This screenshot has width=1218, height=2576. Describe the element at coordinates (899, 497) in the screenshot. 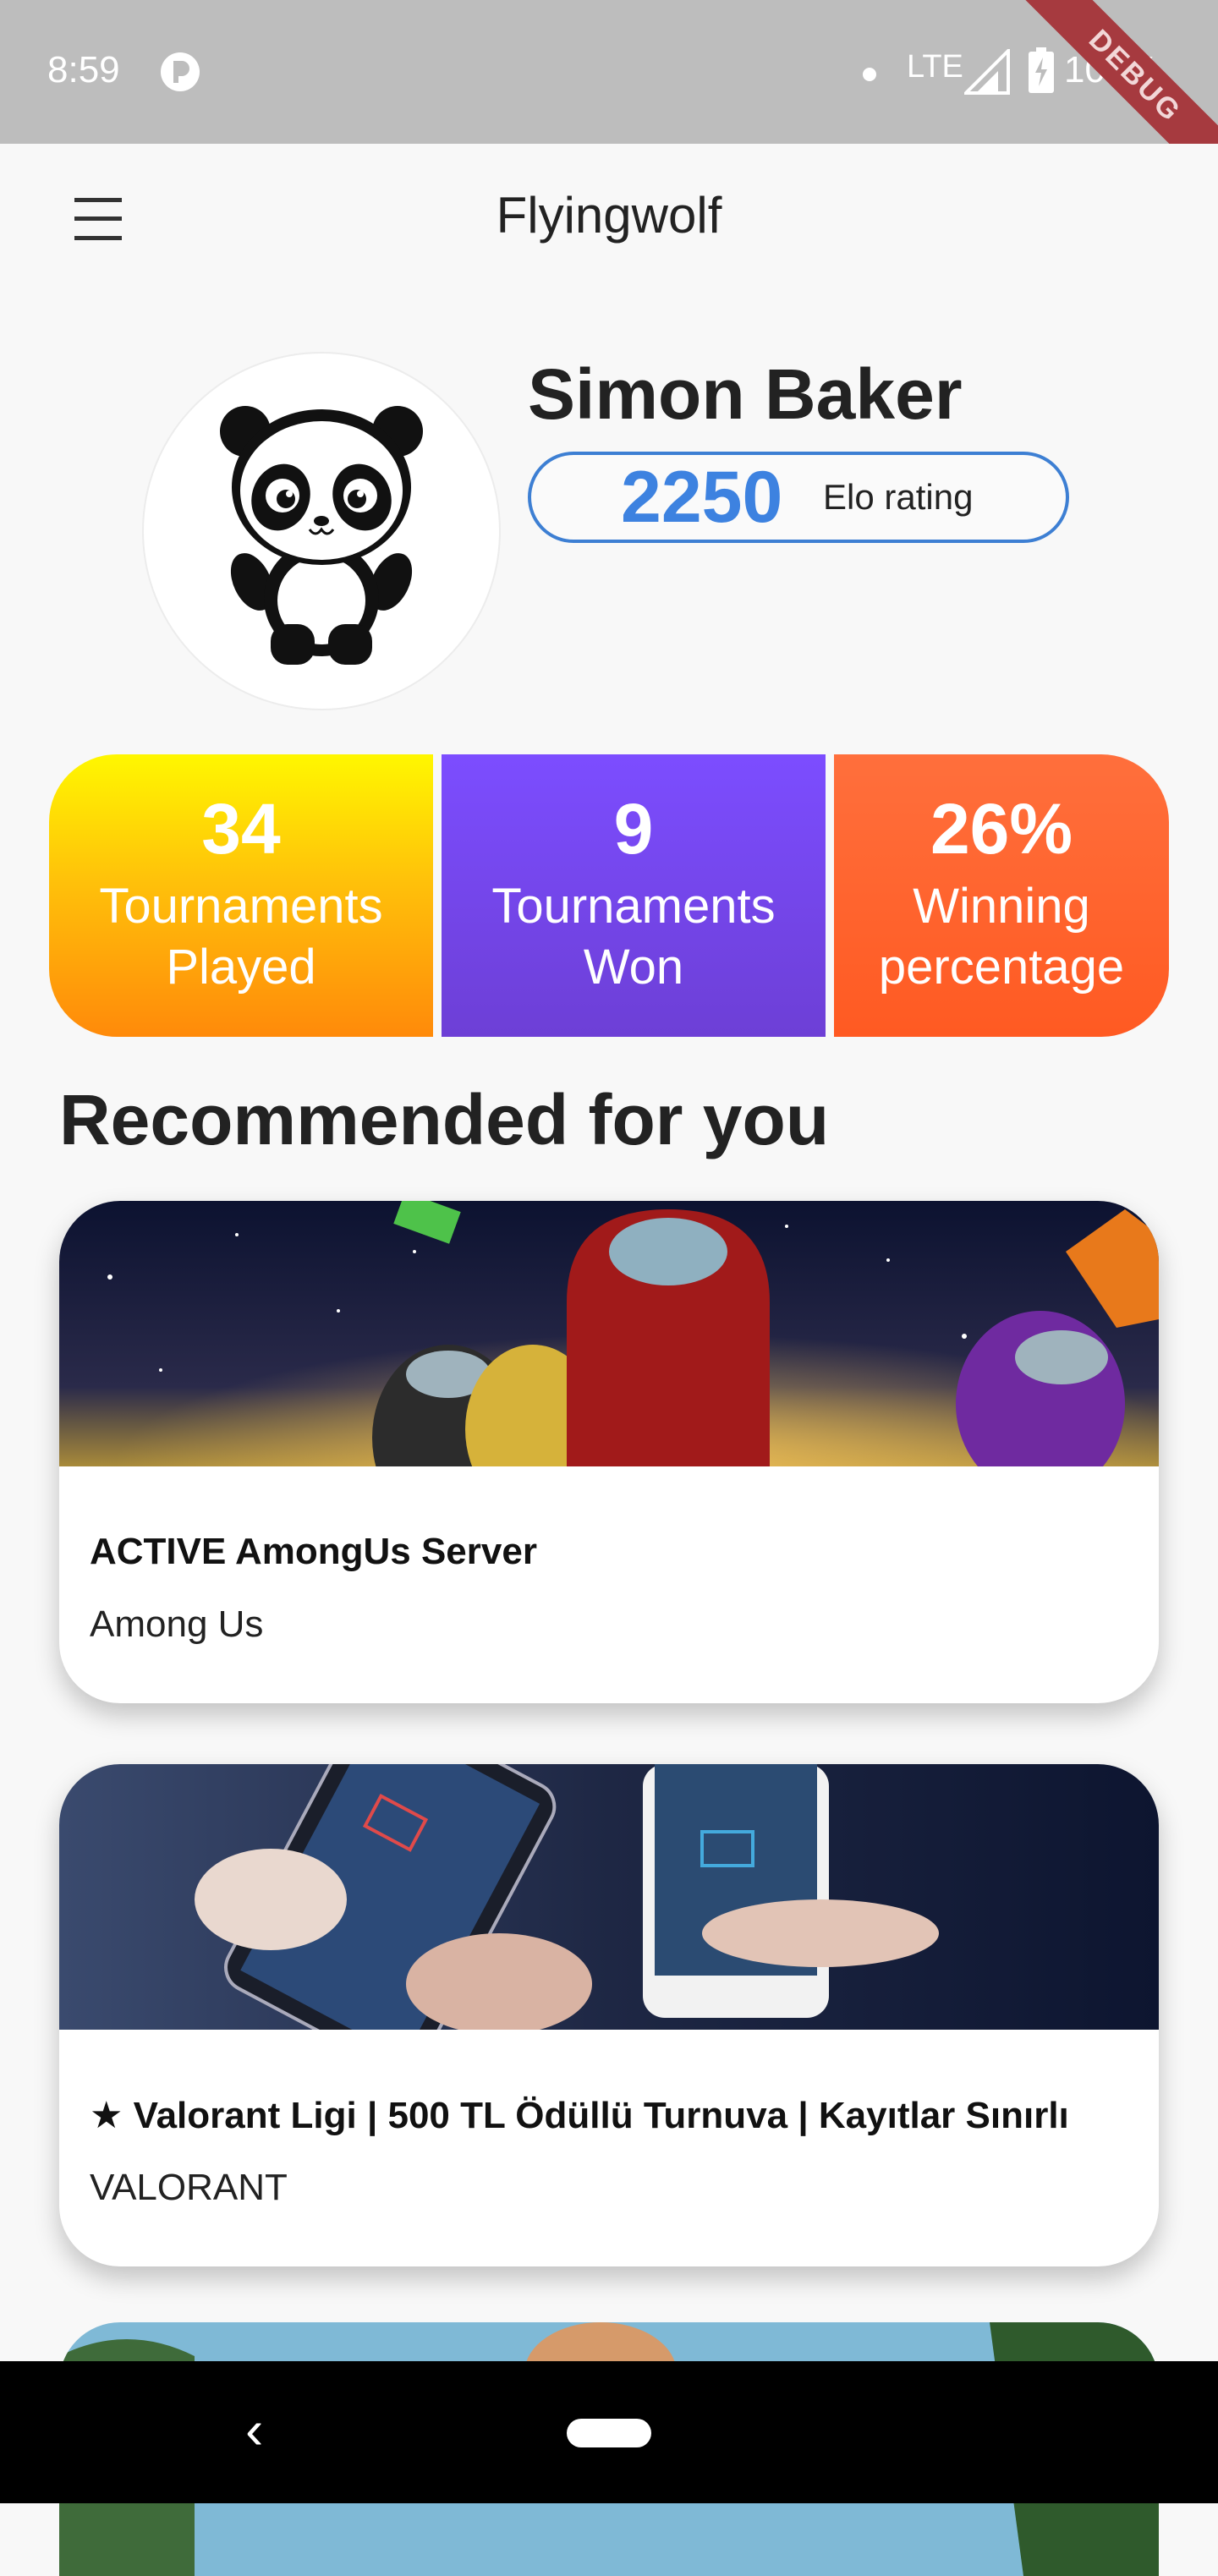

I see `elo-label: Elo rating` at that location.